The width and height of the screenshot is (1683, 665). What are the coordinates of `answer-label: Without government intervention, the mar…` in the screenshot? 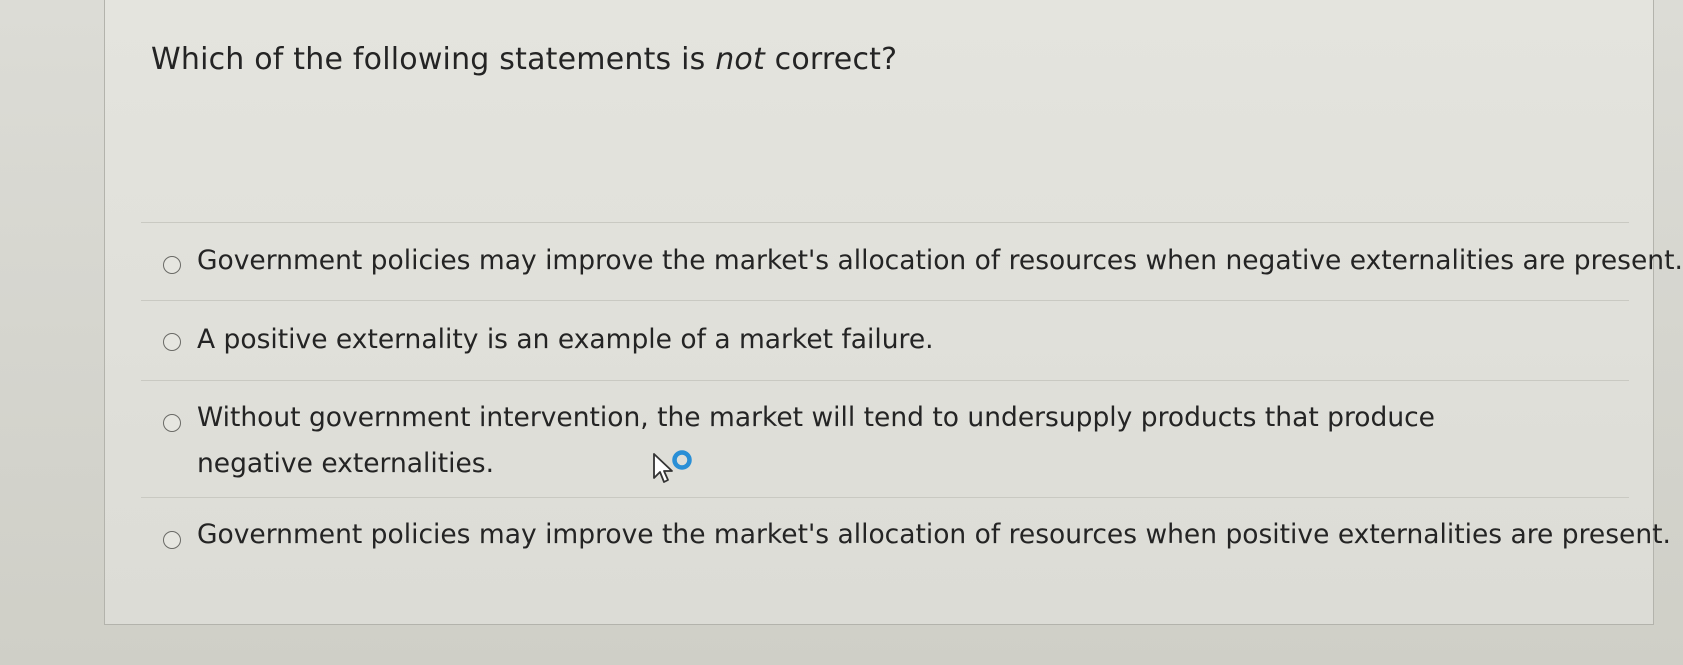 It's located at (847, 441).